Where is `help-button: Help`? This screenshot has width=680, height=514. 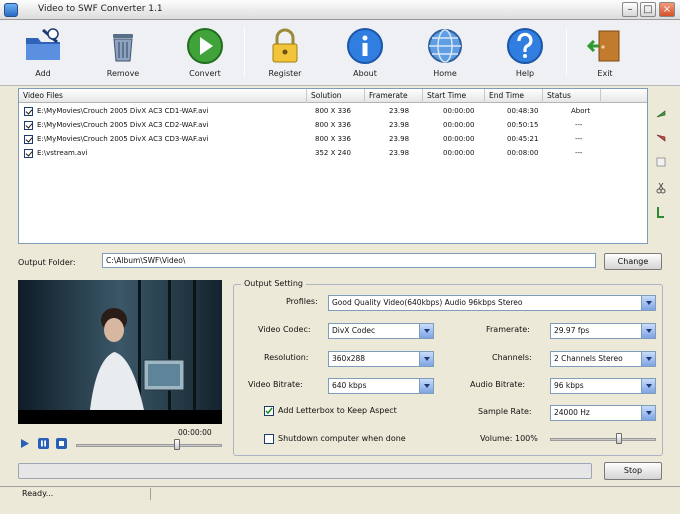 help-button: Help is located at coordinates (525, 53).